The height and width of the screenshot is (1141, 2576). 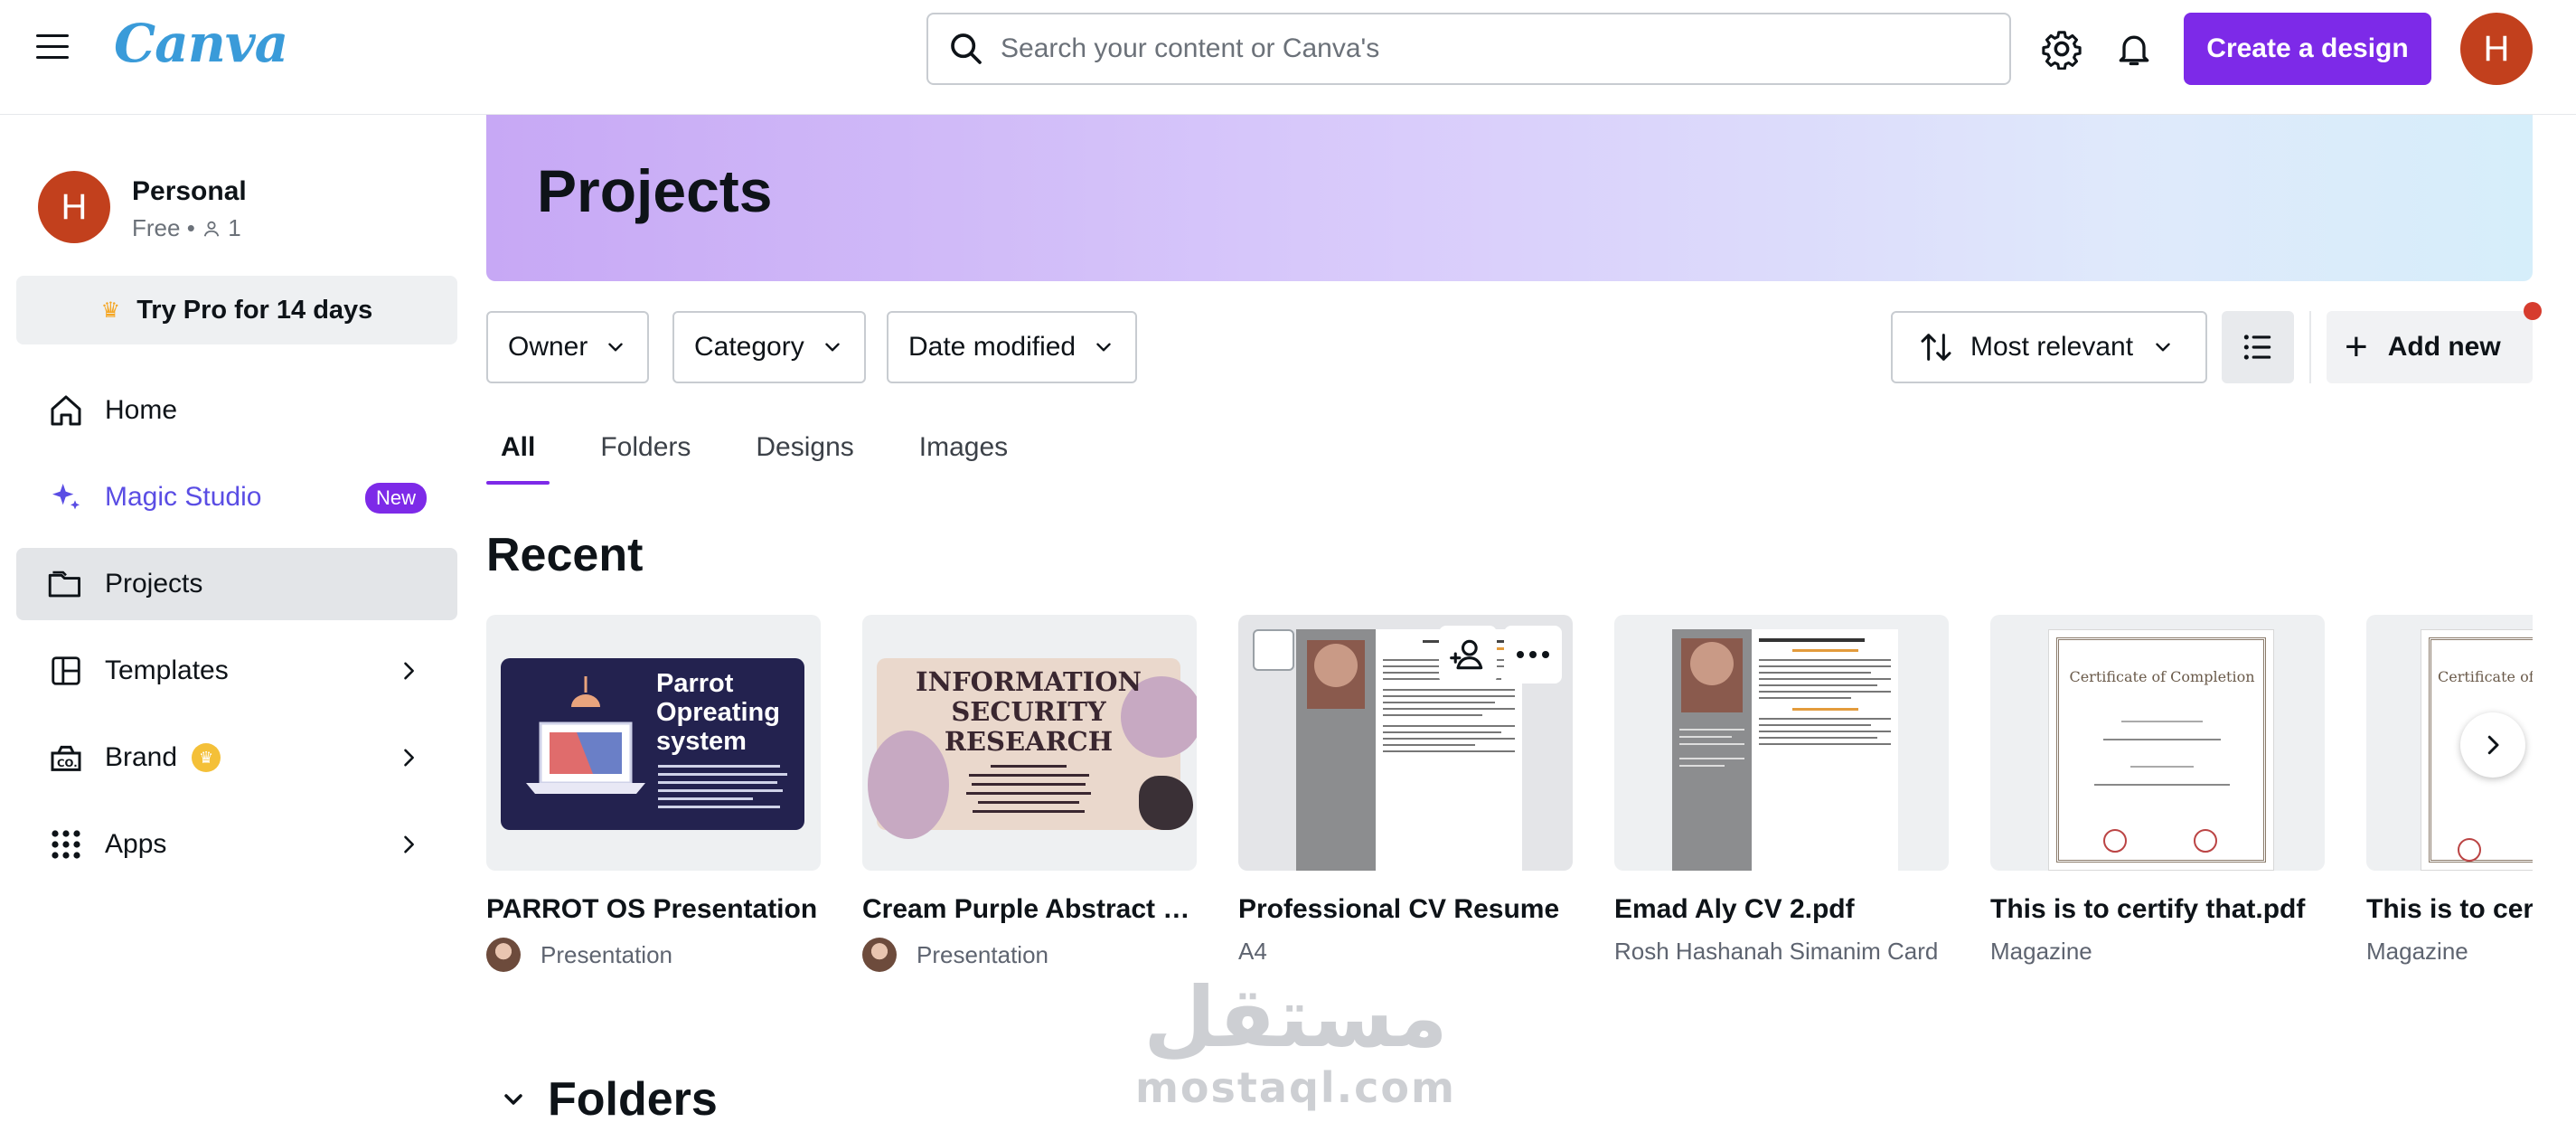 What do you see at coordinates (236, 671) in the screenshot?
I see `sidebar-item-templates: Templates` at bounding box center [236, 671].